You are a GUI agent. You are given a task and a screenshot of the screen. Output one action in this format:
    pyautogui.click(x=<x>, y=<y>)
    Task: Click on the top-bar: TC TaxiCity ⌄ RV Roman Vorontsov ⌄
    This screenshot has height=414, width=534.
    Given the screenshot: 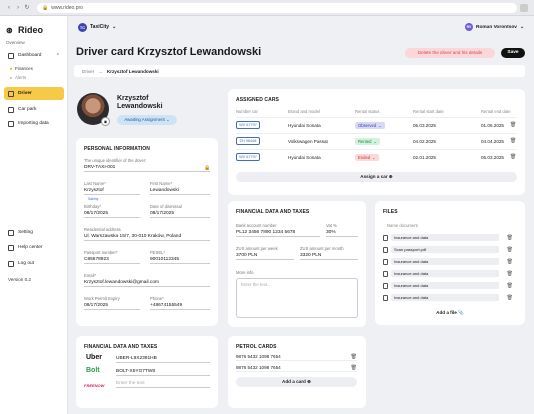 What is the action you would take?
    pyautogui.click(x=301, y=27)
    